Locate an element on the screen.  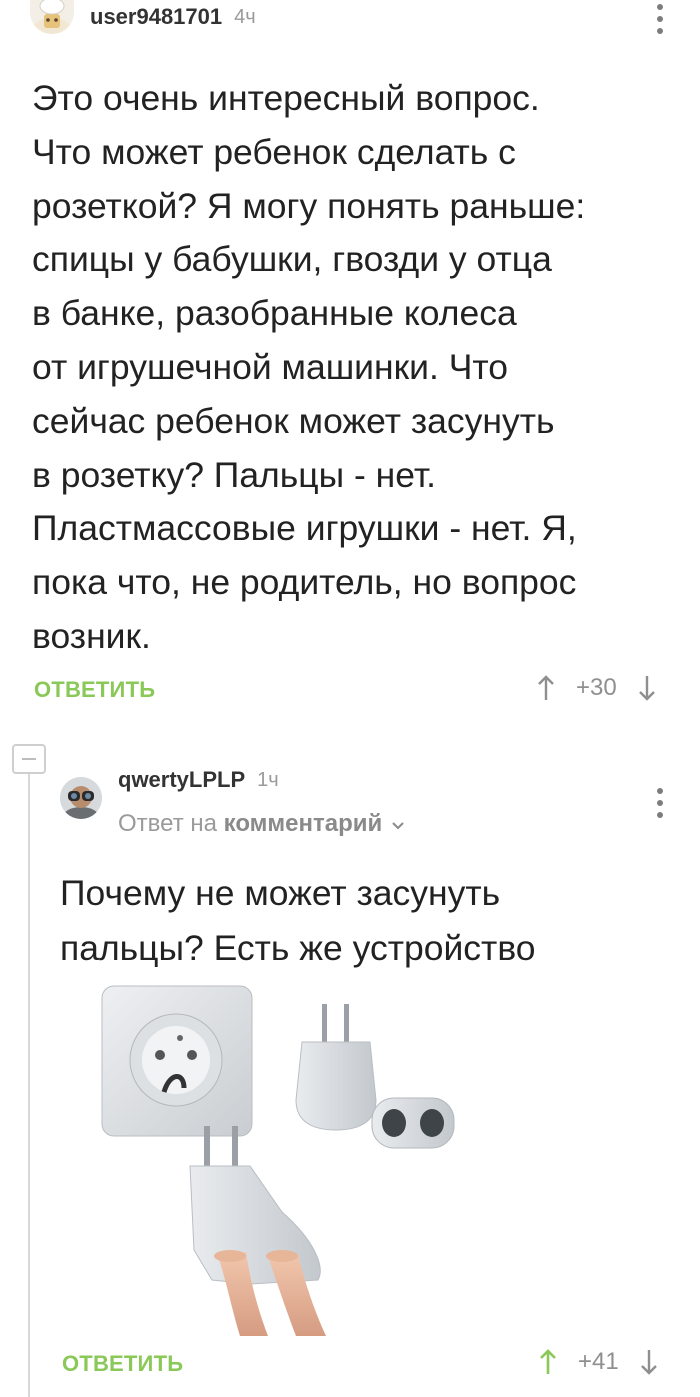
text-line: розеткой? Я могу понять раньше: is located at coordinates (309, 205).